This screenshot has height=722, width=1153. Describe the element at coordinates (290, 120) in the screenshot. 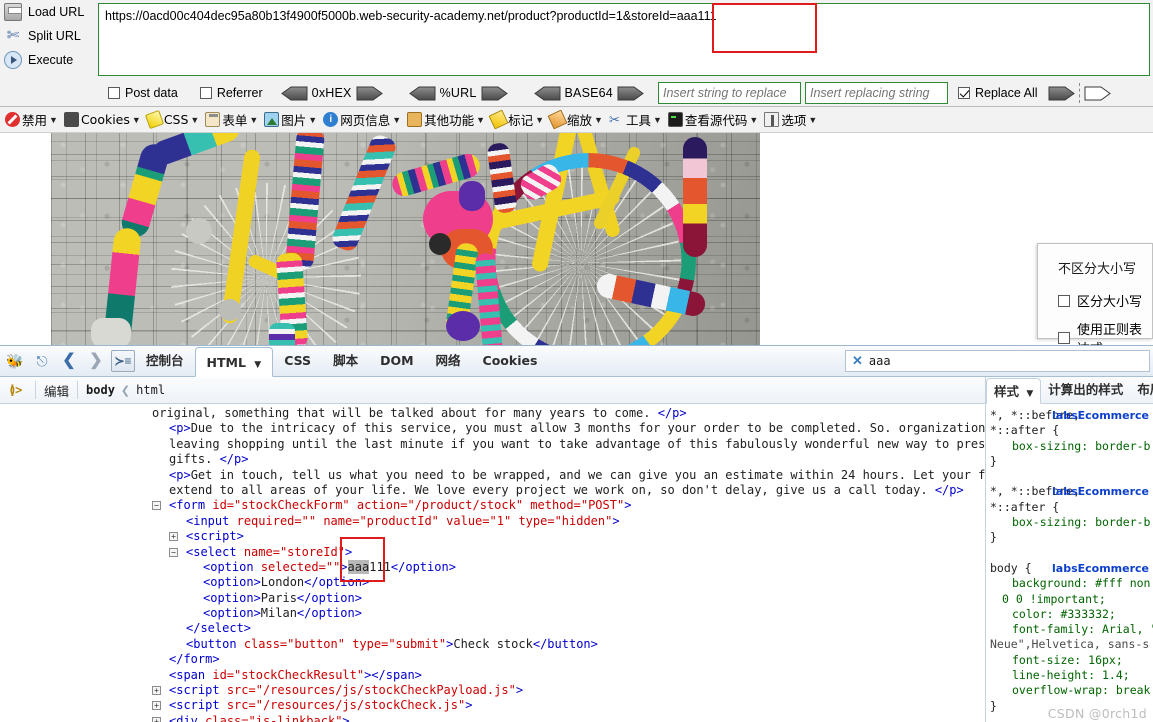

I see `menu-item-images: 图片 ▼` at that location.